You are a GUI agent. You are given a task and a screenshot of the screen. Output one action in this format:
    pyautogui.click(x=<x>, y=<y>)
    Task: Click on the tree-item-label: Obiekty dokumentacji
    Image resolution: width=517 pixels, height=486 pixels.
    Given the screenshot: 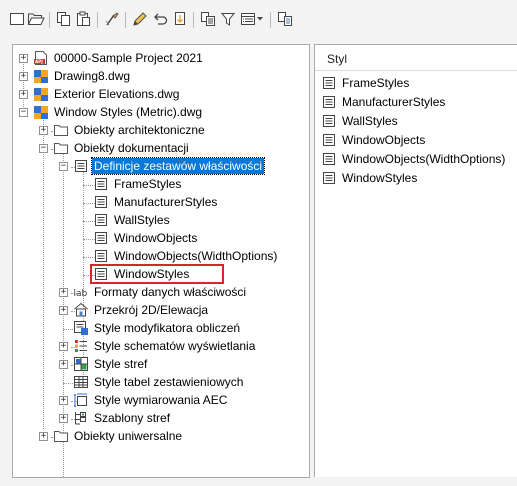 What is the action you would take?
    pyautogui.click(x=131, y=148)
    